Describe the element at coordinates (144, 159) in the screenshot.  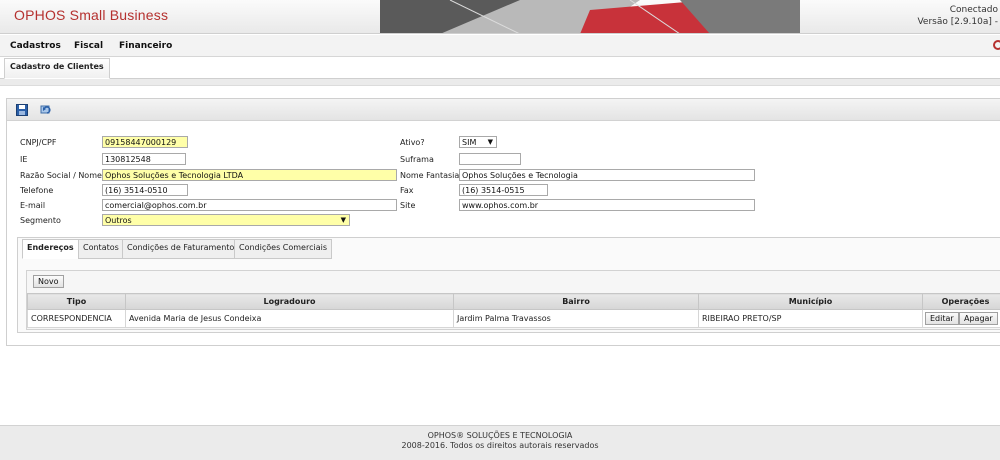
I see `ie-input: 130812548` at that location.